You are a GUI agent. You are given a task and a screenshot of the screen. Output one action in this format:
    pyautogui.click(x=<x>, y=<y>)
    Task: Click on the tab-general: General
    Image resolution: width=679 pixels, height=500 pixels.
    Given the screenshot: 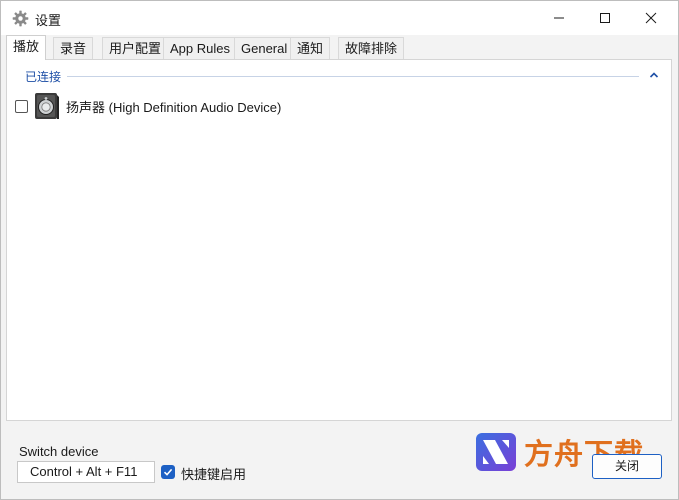 What is the action you would take?
    pyautogui.click(x=264, y=48)
    